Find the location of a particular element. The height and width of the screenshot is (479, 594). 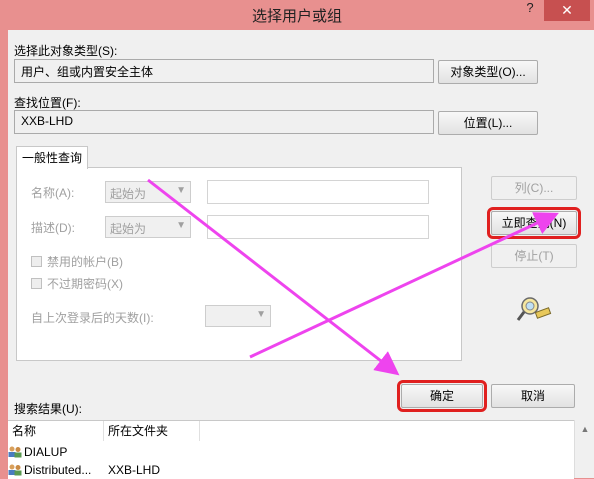

window-title: 选择用户或组 is located at coordinates (296, 16).